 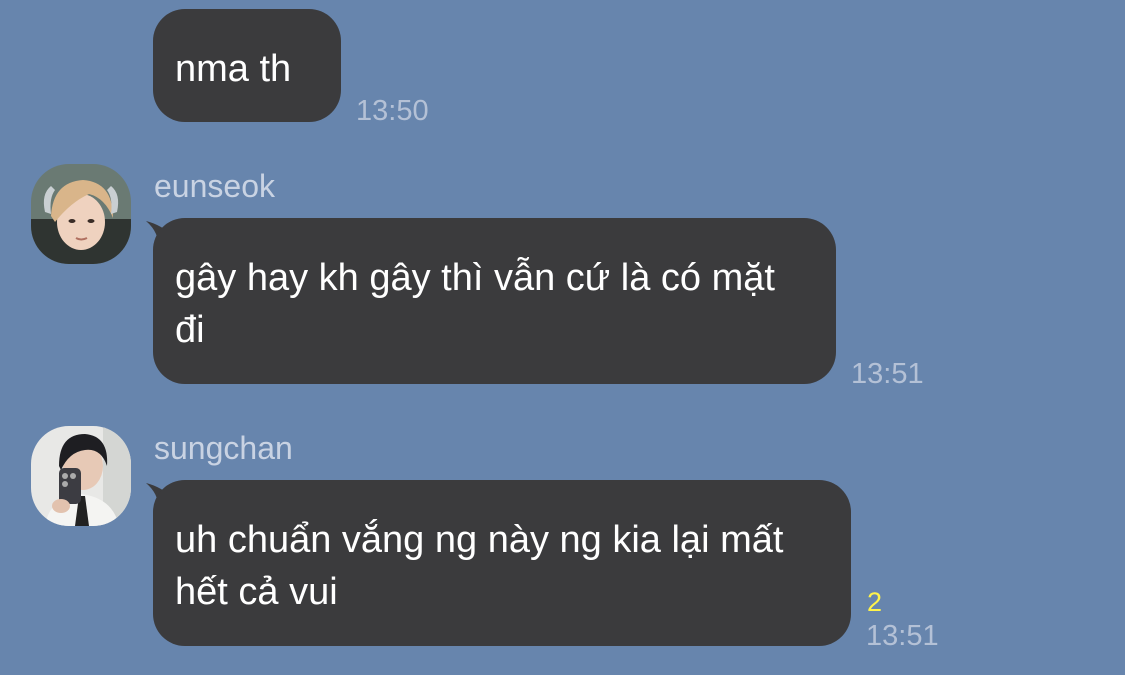 I want to click on message-bubble: gây hay kh gây thì vẫn cứ là có mặt đi, so click(x=494, y=301).